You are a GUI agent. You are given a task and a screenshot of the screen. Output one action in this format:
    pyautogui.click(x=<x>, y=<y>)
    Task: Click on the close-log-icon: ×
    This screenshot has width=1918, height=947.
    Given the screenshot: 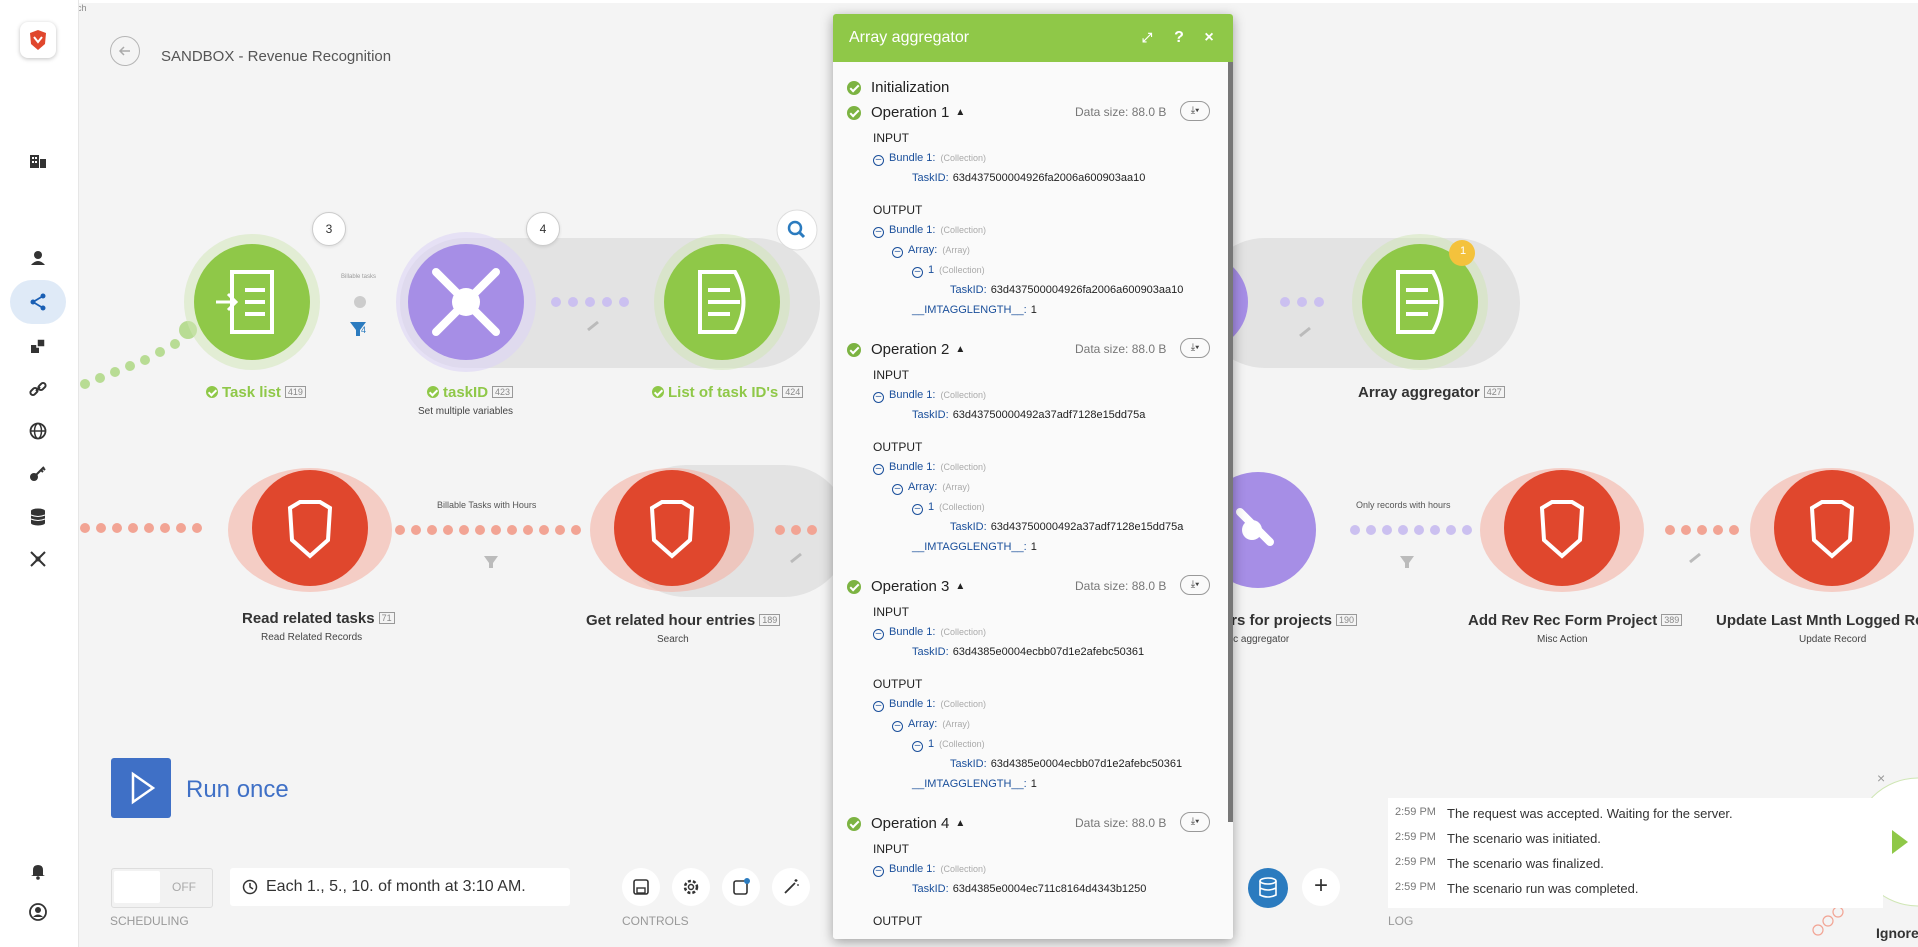 What is the action you would take?
    pyautogui.click(x=1881, y=778)
    